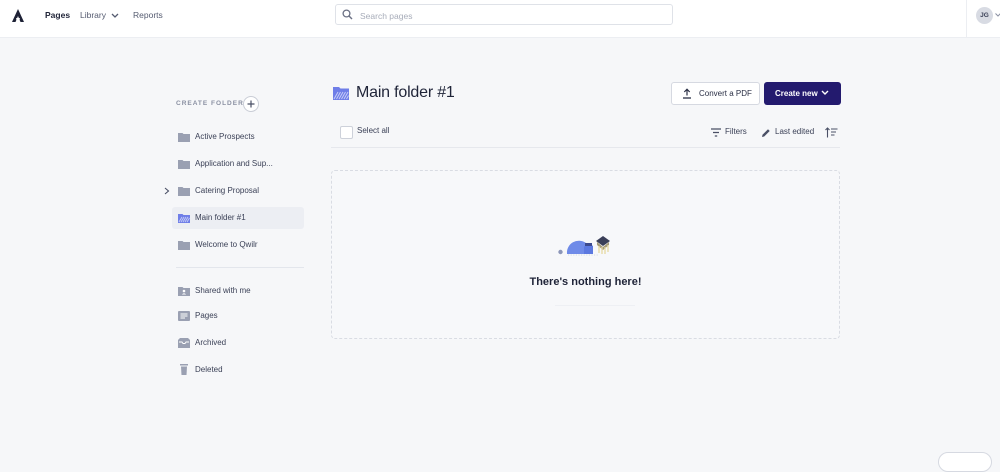  I want to click on create-folder-button, so click(251, 104).